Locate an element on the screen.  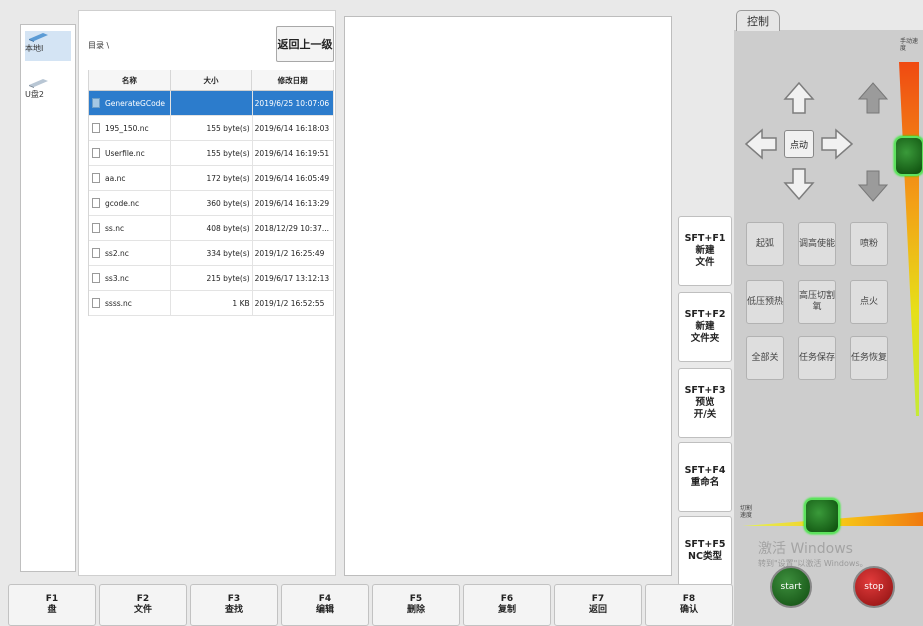
cut-speed-label: 切割速度 is located at coordinates (746, 512).